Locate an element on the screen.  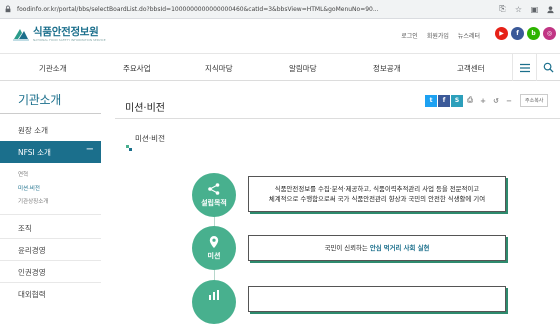
nav-item-notice: 알림마당 is located at coordinates (303, 68).